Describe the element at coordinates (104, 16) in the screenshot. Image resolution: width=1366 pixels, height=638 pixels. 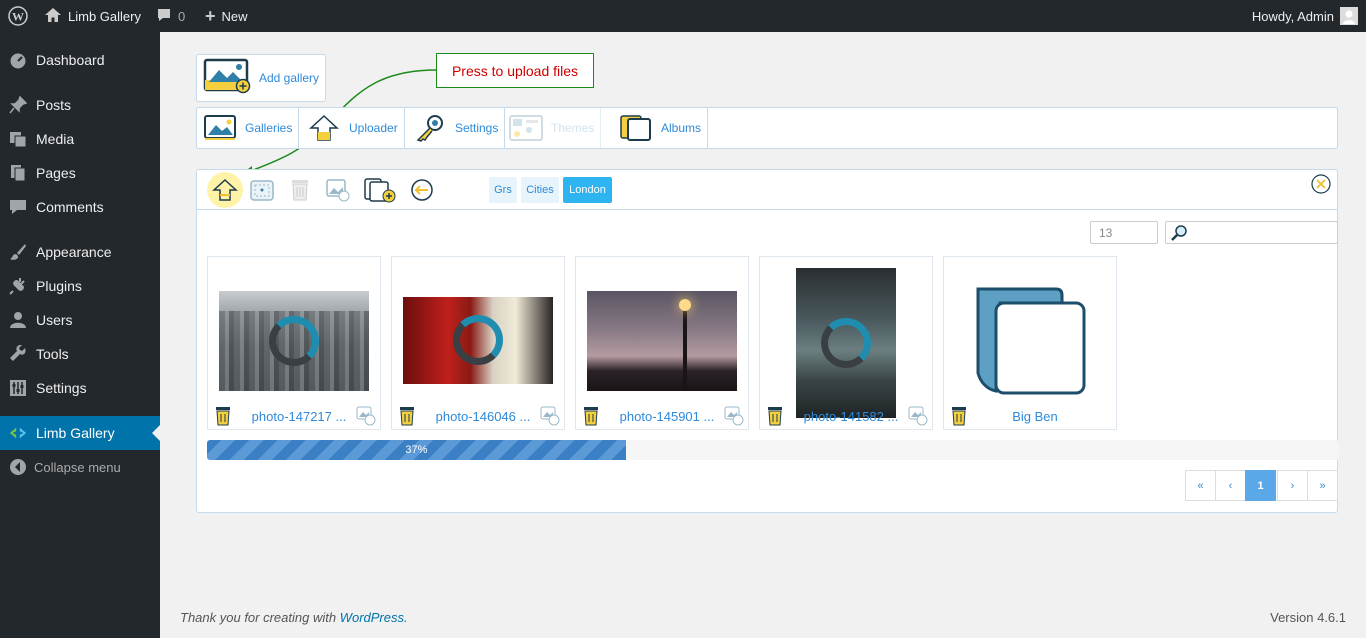
I see `site-name: Limb Gallery` at that location.